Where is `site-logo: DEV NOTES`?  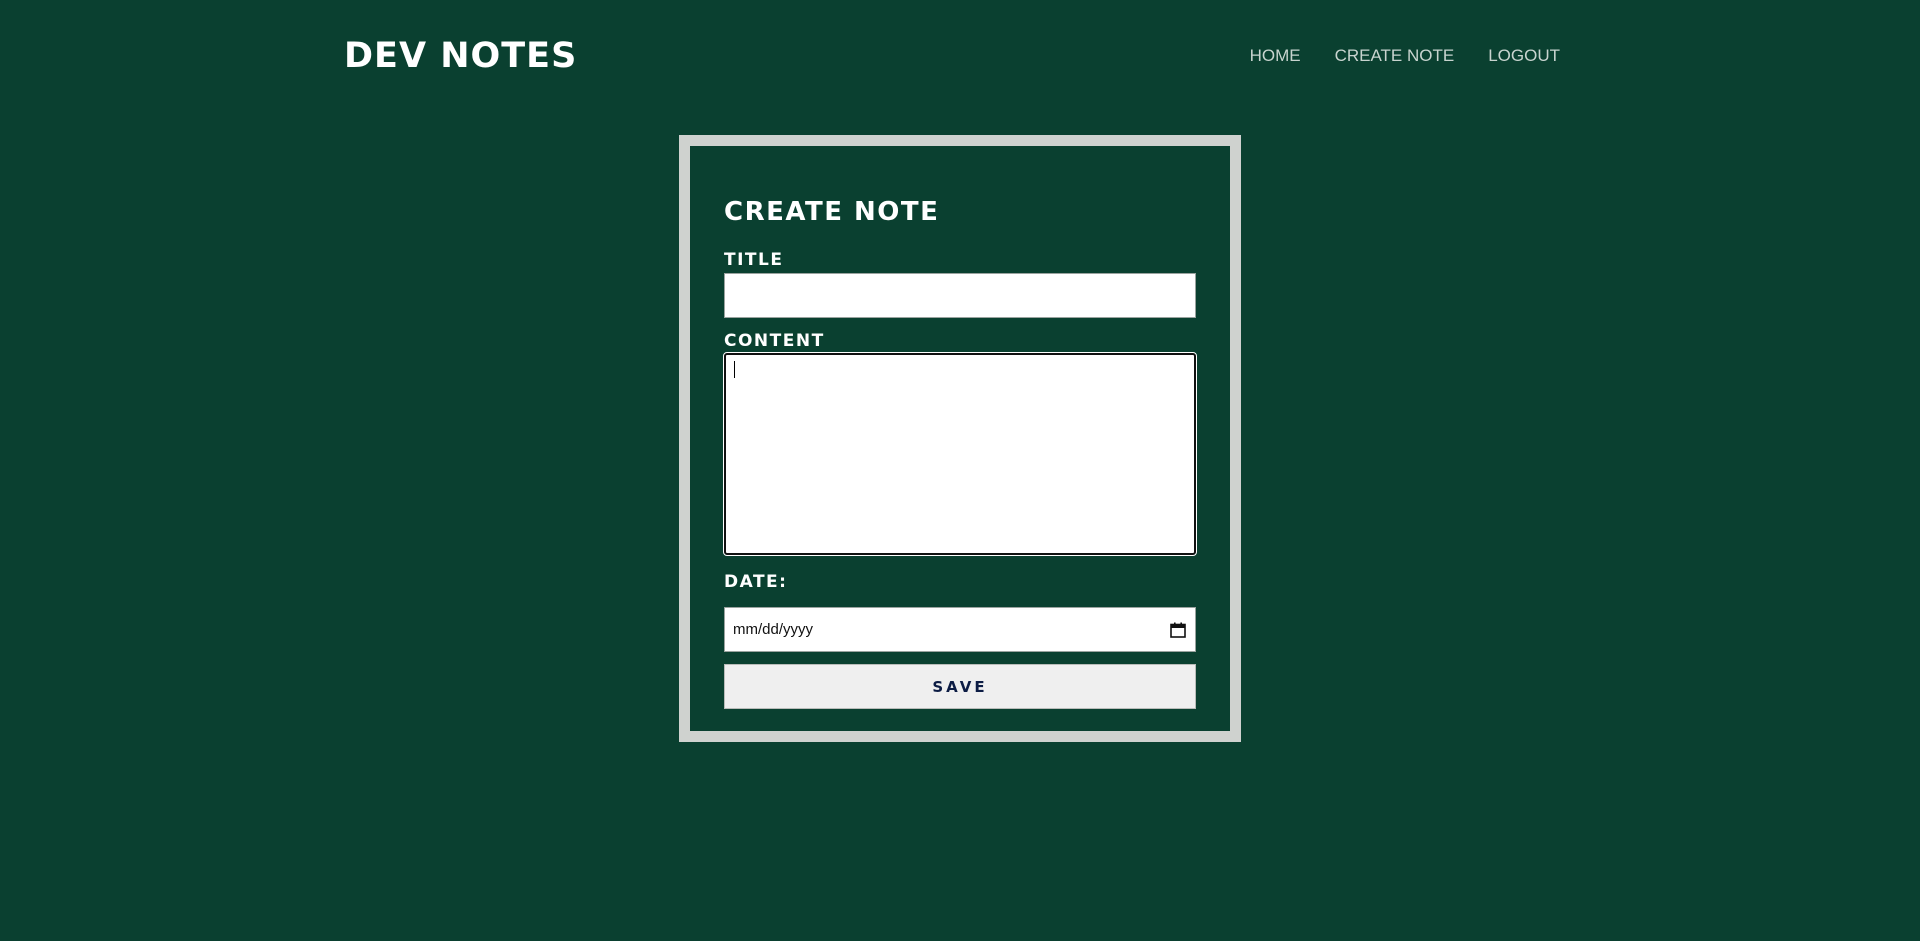 site-logo: DEV NOTES is located at coordinates (460, 56).